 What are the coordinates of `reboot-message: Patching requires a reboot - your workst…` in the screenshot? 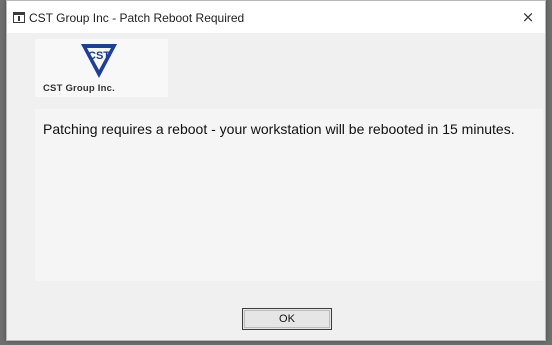 It's located at (279, 129).